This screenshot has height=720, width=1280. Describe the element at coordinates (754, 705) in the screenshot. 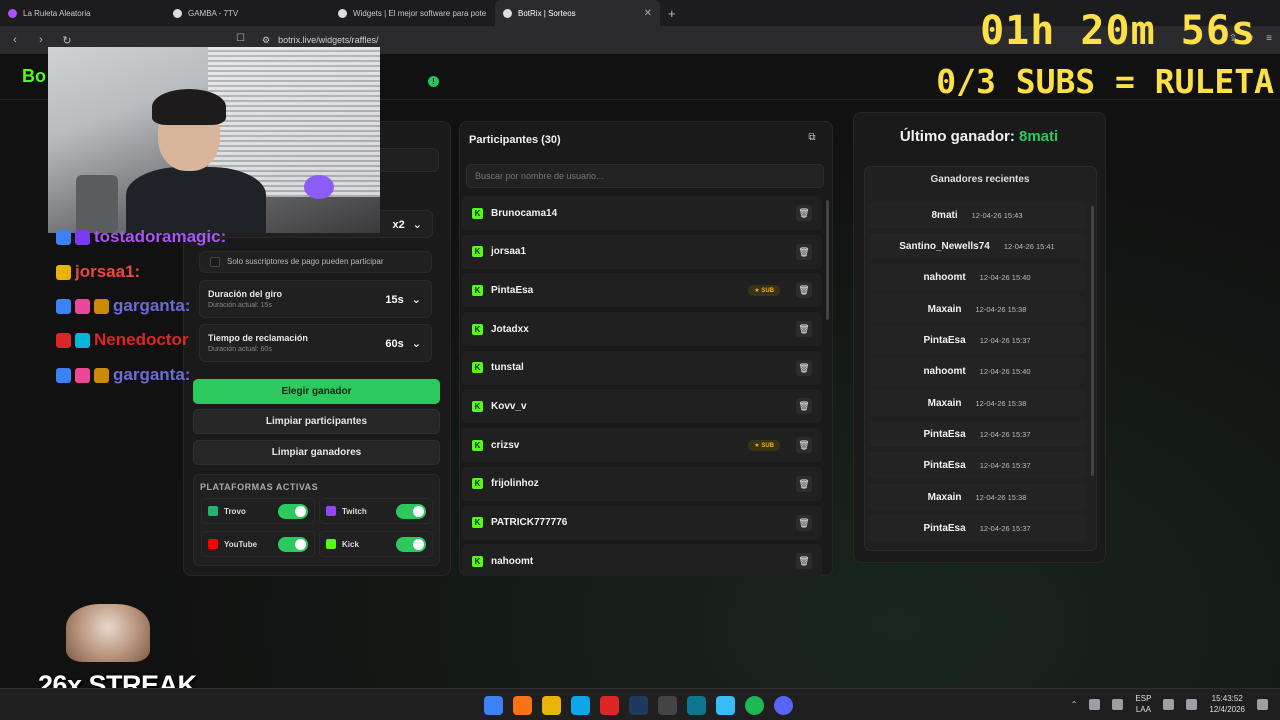

I see `spotify-icon` at that location.